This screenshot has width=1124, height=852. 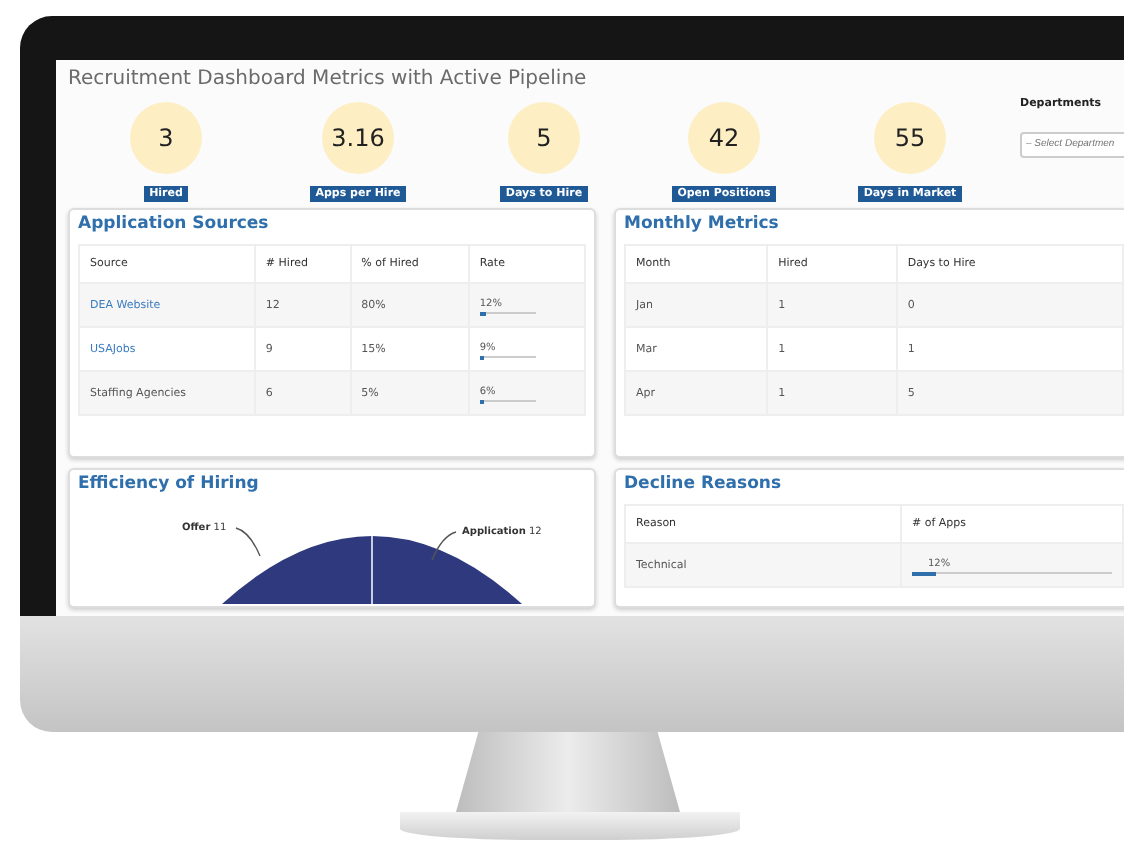 I want to click on metric-value: 55, so click(x=910, y=138).